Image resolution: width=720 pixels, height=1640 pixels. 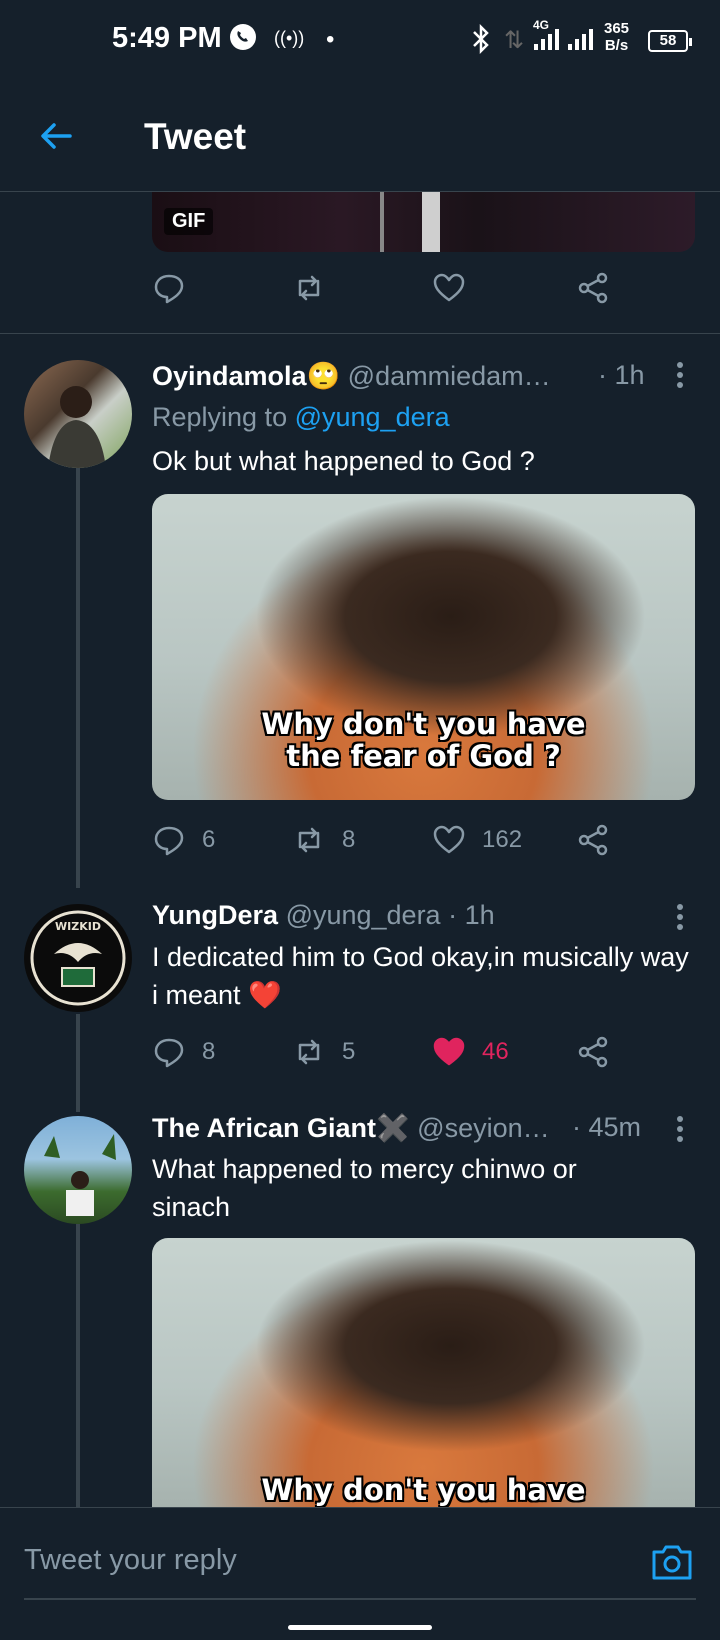 What do you see at coordinates (209, 1051) in the screenshot?
I see `reply-count: 8` at bounding box center [209, 1051].